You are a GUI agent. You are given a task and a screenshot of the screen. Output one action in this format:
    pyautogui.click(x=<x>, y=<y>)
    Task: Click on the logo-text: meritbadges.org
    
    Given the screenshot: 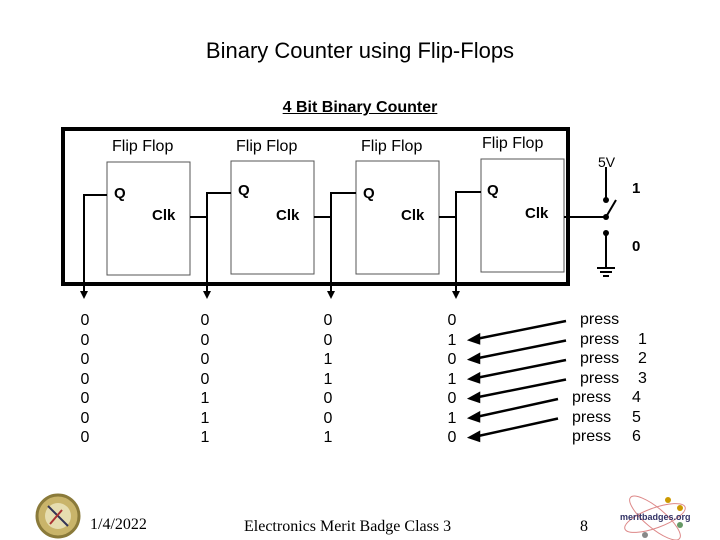 What is the action you would take?
    pyautogui.click(x=655, y=517)
    